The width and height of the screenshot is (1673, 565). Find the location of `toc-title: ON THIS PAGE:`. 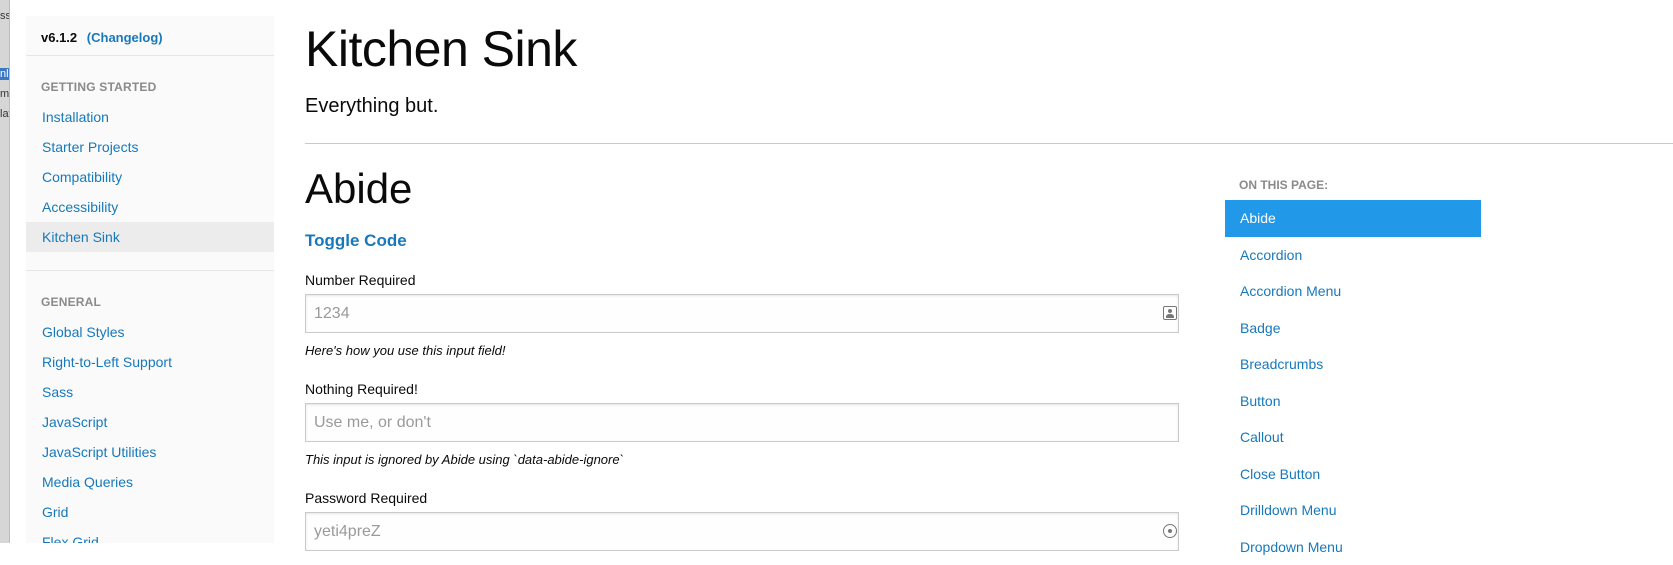

toc-title: ON THIS PAGE: is located at coordinates (1353, 189).